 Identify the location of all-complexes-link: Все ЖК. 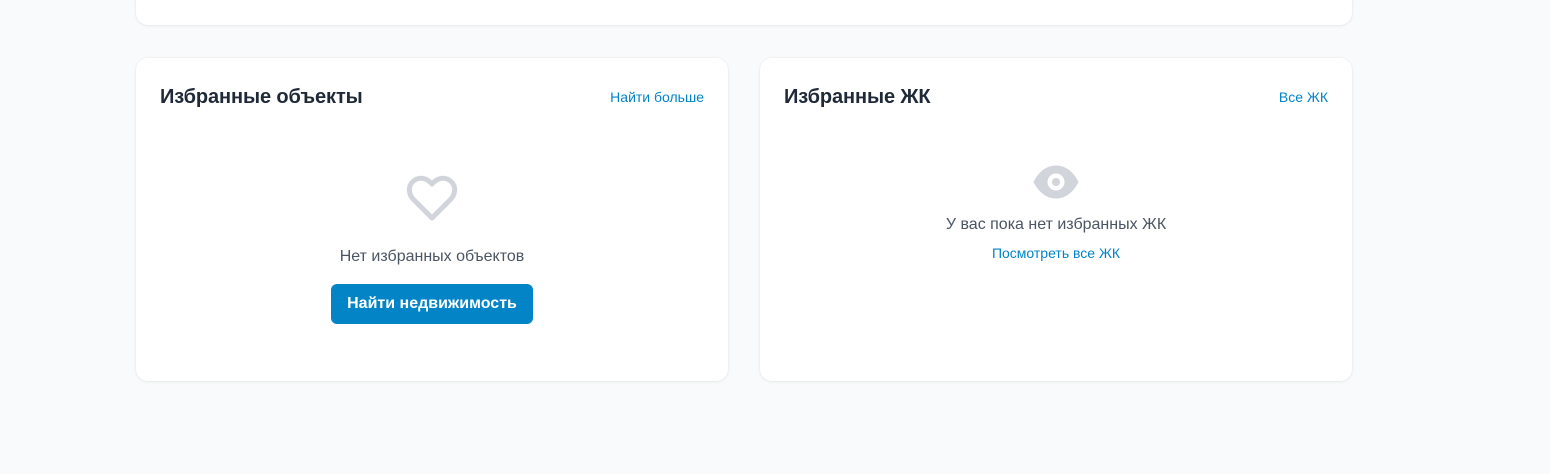
(1303, 97).